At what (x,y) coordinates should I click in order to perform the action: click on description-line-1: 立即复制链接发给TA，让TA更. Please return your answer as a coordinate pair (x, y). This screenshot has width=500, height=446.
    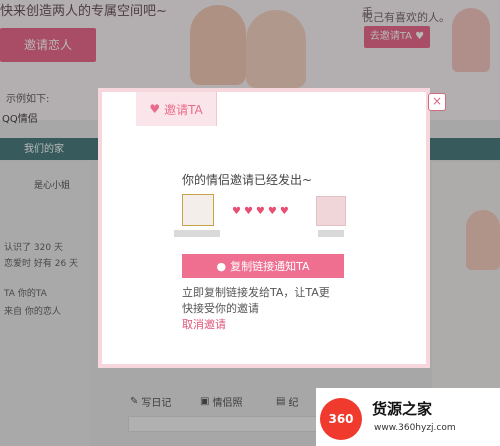
    Looking at the image, I should click on (256, 292).